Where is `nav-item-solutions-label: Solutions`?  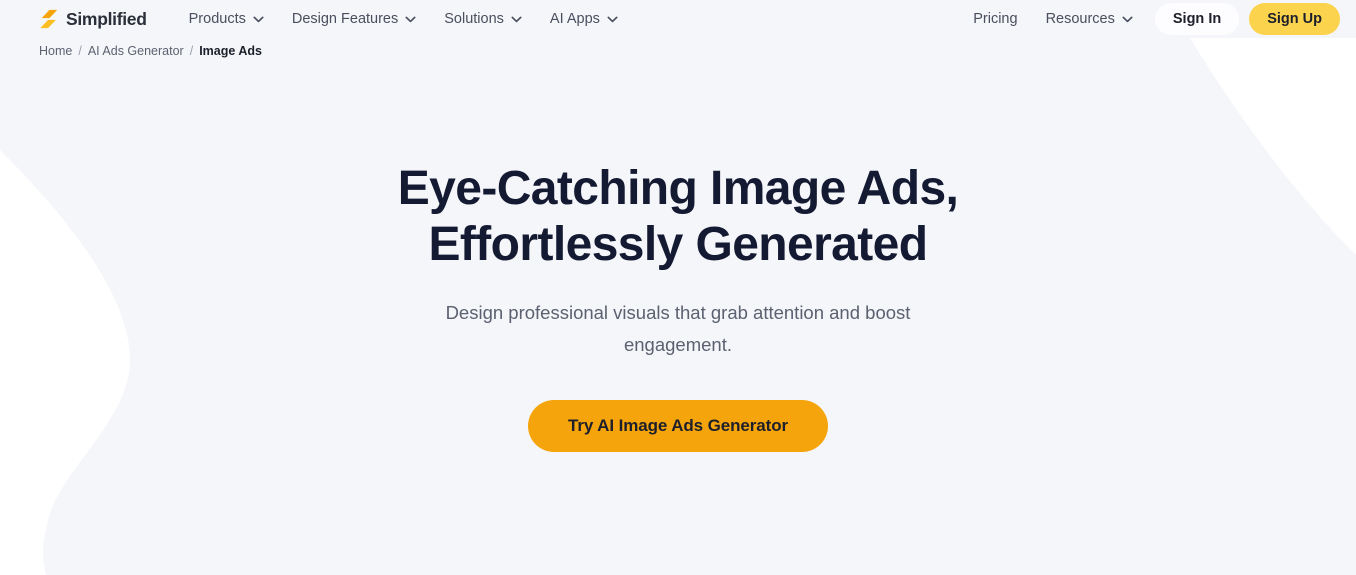 nav-item-solutions-label: Solutions is located at coordinates (474, 19).